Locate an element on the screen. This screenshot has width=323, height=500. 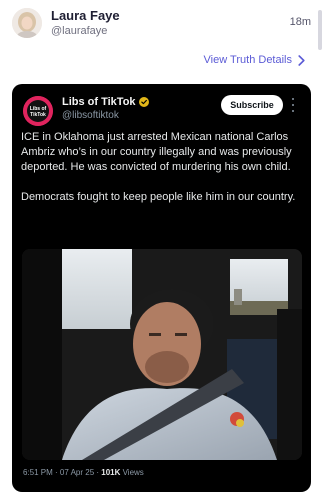
subscribe-button: Subscribe is located at coordinates (252, 105).